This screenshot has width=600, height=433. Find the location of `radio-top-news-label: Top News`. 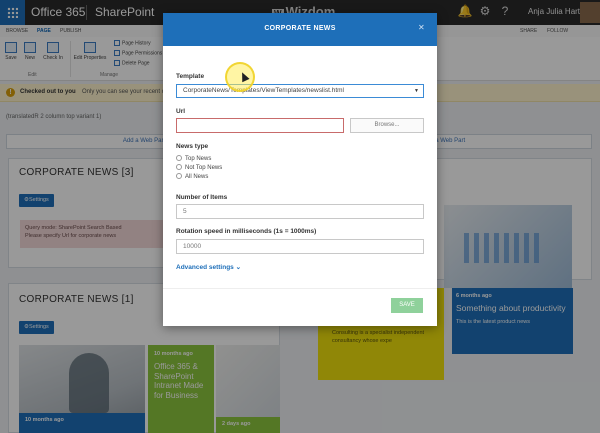

radio-top-news-label: Top News is located at coordinates (198, 159).